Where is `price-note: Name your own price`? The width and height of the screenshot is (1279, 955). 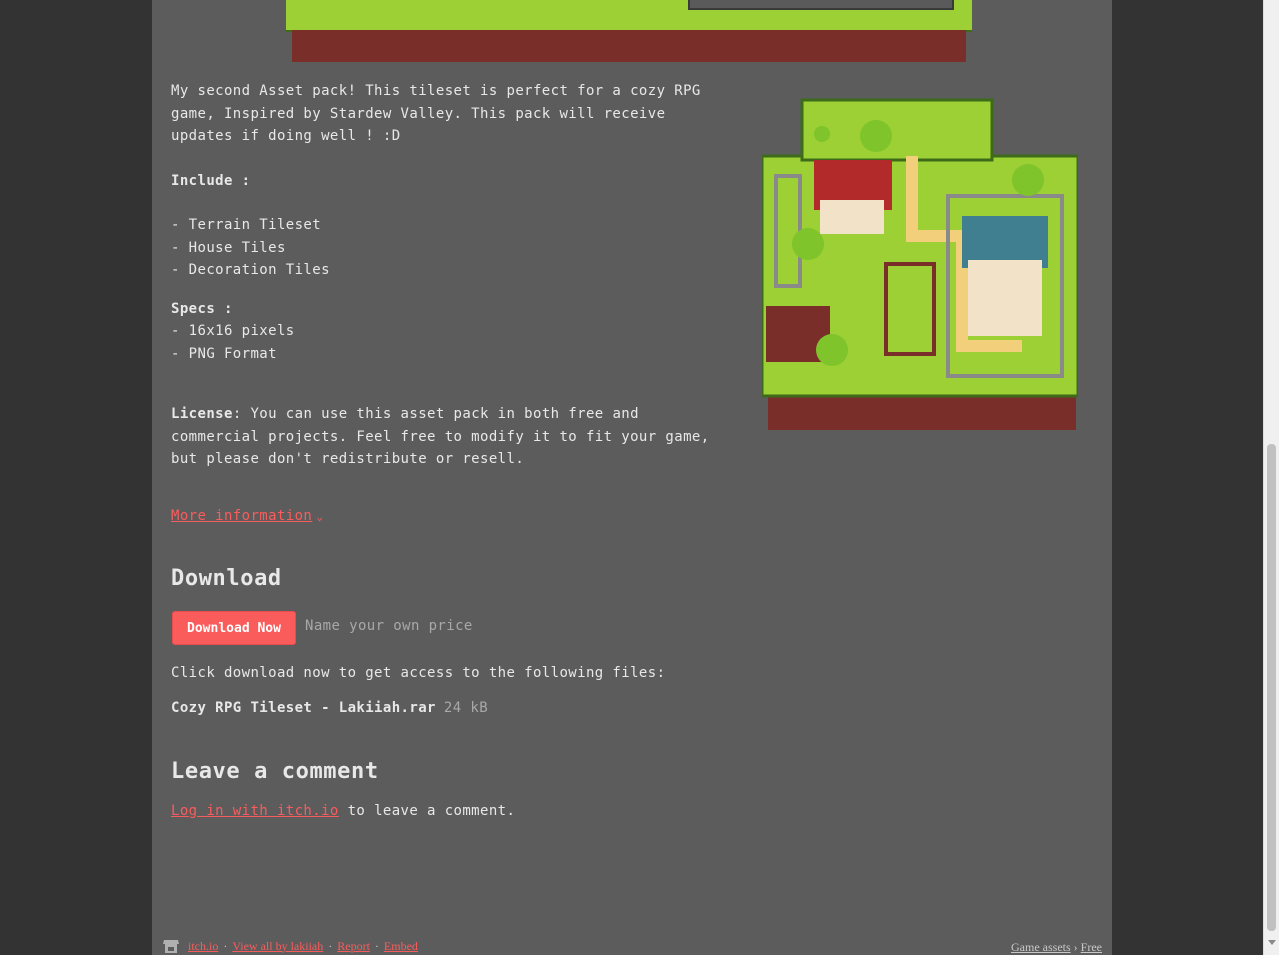
price-note: Name your own price is located at coordinates (389, 626).